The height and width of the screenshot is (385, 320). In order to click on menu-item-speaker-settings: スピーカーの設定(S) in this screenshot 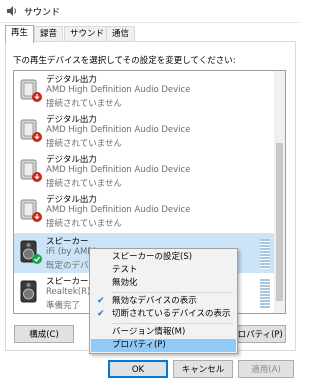, I will do `click(163, 257)`.